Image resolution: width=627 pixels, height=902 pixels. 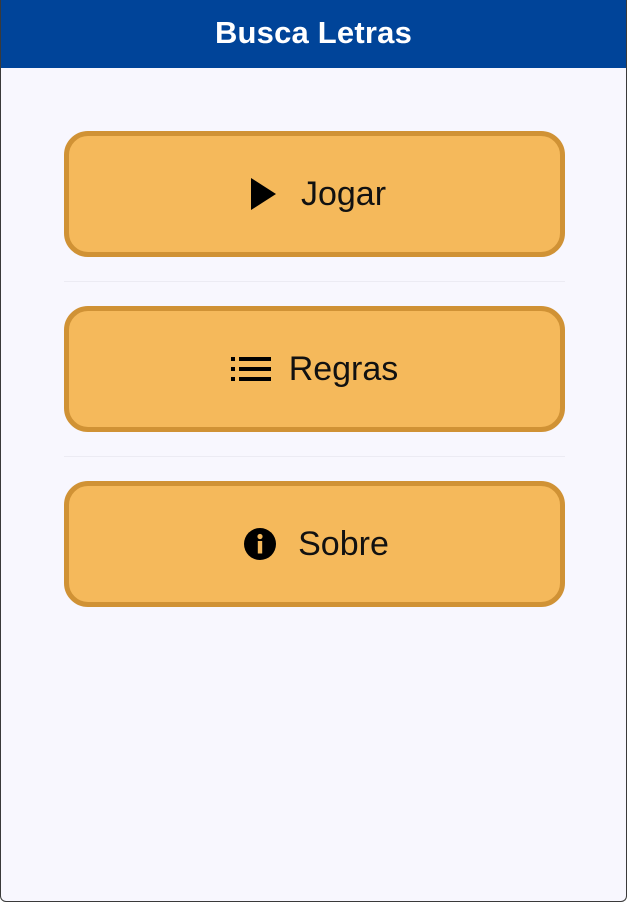 What do you see at coordinates (250, 369) in the screenshot?
I see `list-icon` at bounding box center [250, 369].